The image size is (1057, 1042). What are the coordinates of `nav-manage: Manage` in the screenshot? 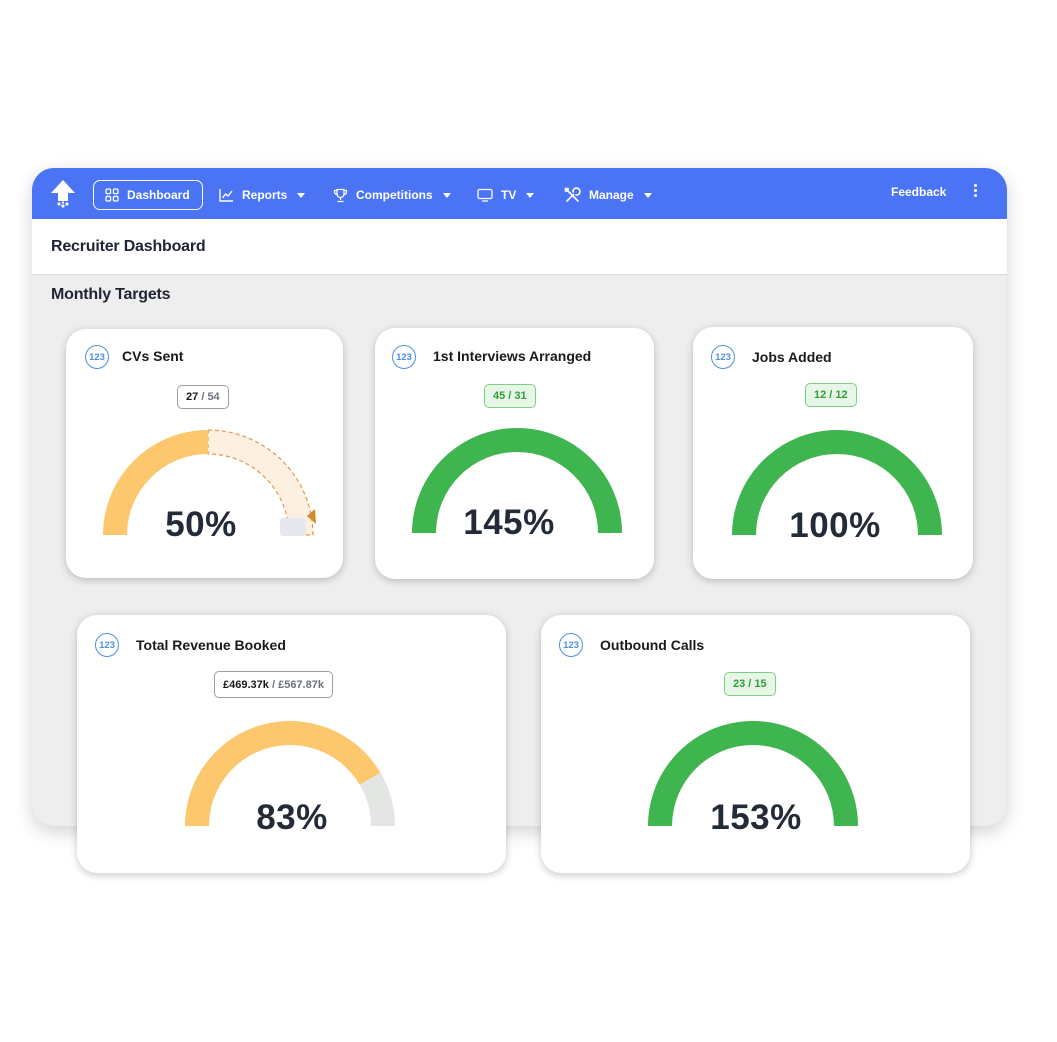 It's located at (608, 195).